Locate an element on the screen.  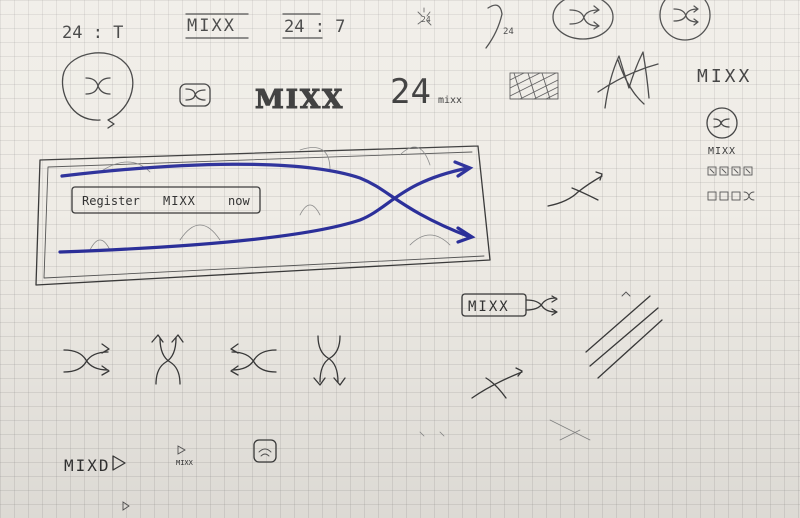
diagonal-lines is located at coordinates (624, 337).